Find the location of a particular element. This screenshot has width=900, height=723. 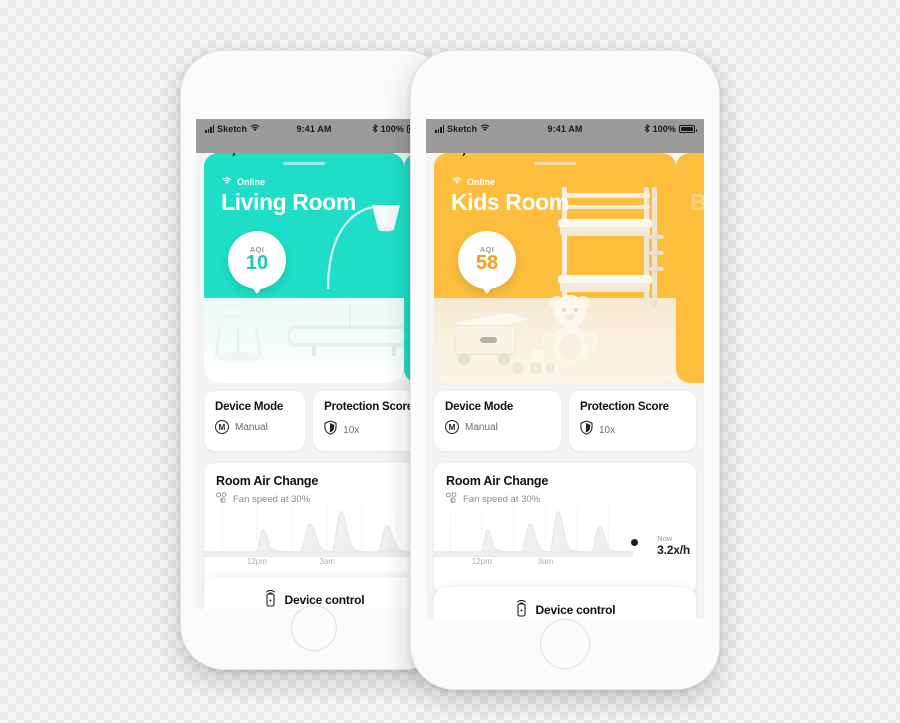

room-card-carousel: Bedroom is located at coordinates (565, 268).